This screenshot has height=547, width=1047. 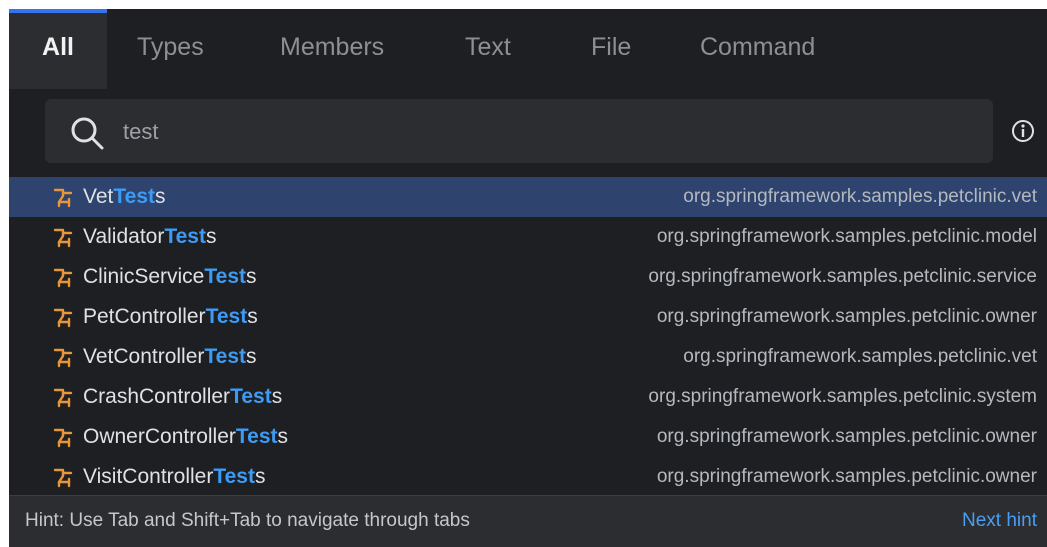 I want to click on name-prefix: PetController, so click(x=144, y=316).